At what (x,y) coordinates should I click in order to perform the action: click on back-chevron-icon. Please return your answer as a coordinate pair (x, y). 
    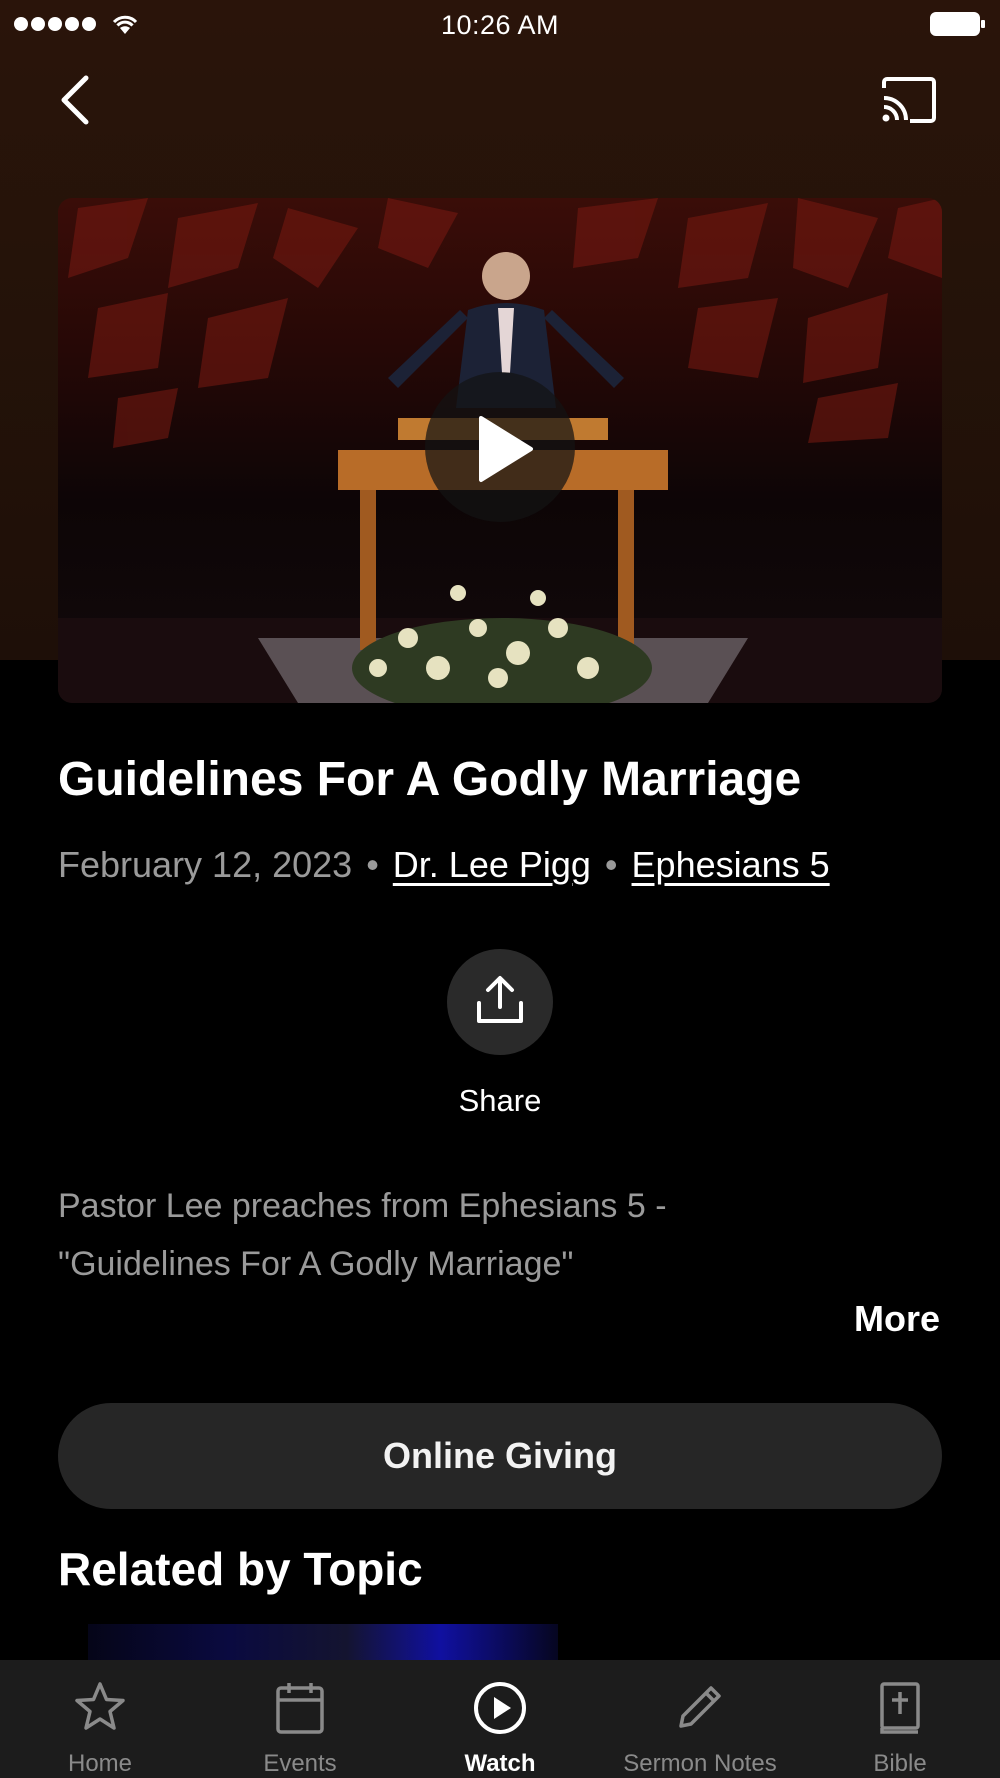
    Looking at the image, I should click on (76, 100).